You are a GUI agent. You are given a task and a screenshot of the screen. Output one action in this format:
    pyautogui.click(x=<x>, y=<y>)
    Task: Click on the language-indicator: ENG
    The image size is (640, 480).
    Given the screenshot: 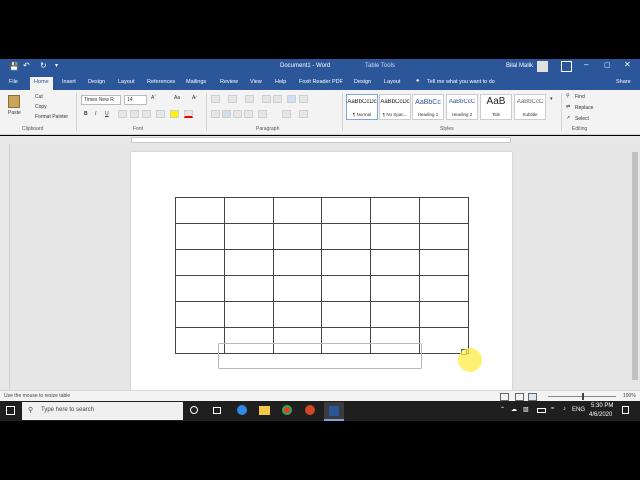 What is the action you would take?
    pyautogui.click(x=578, y=410)
    